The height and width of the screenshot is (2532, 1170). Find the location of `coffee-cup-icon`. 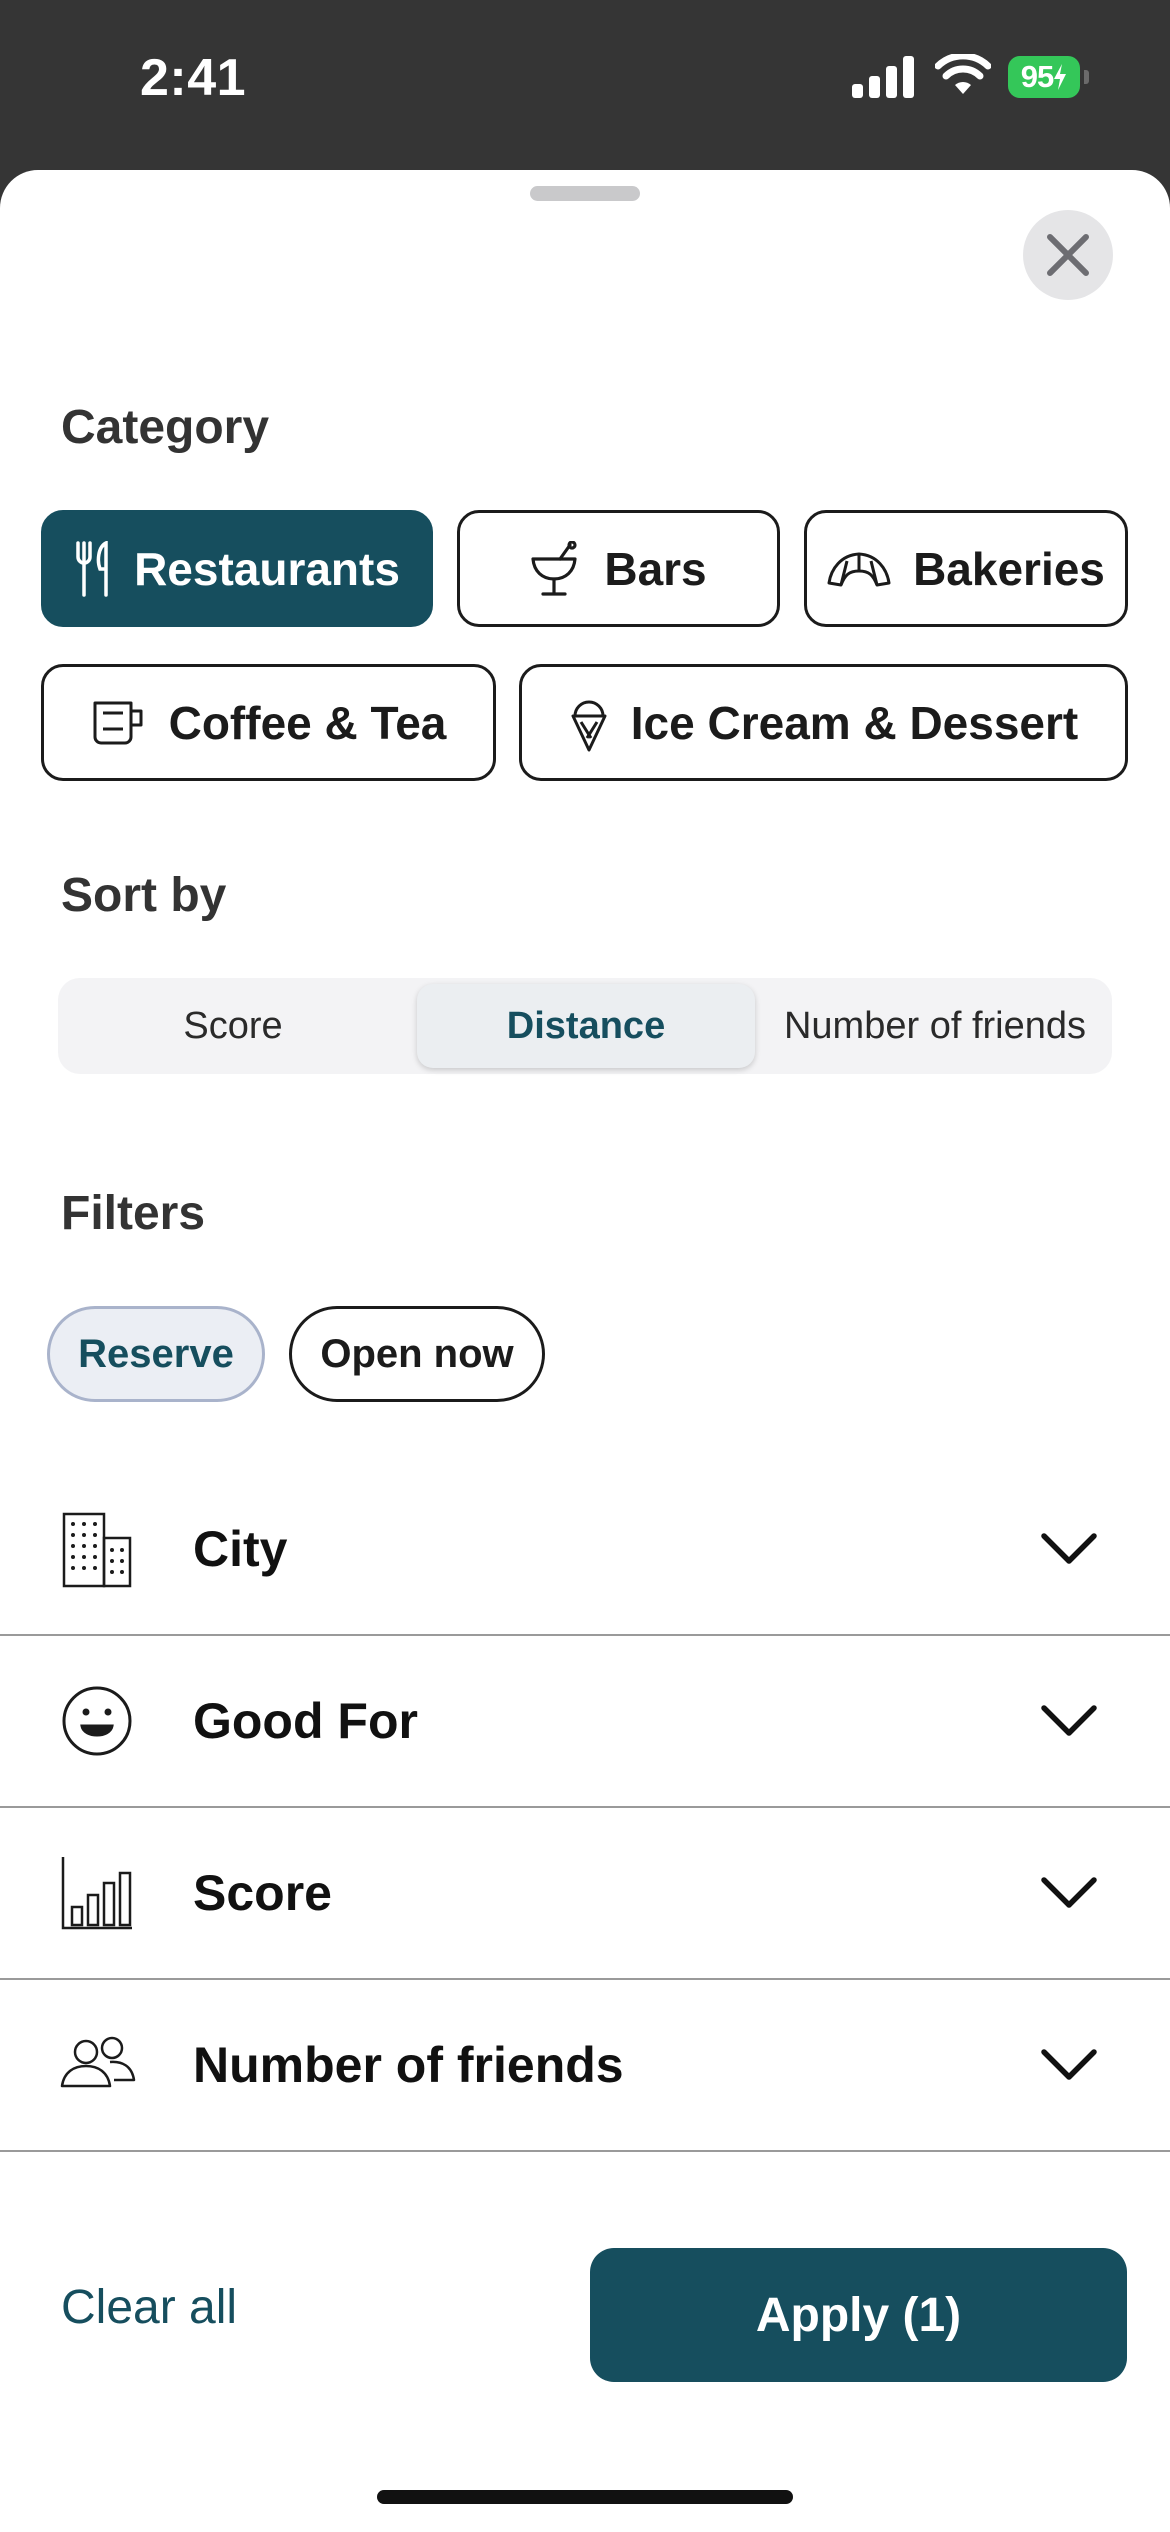

coffee-cup-icon is located at coordinates (118, 722).